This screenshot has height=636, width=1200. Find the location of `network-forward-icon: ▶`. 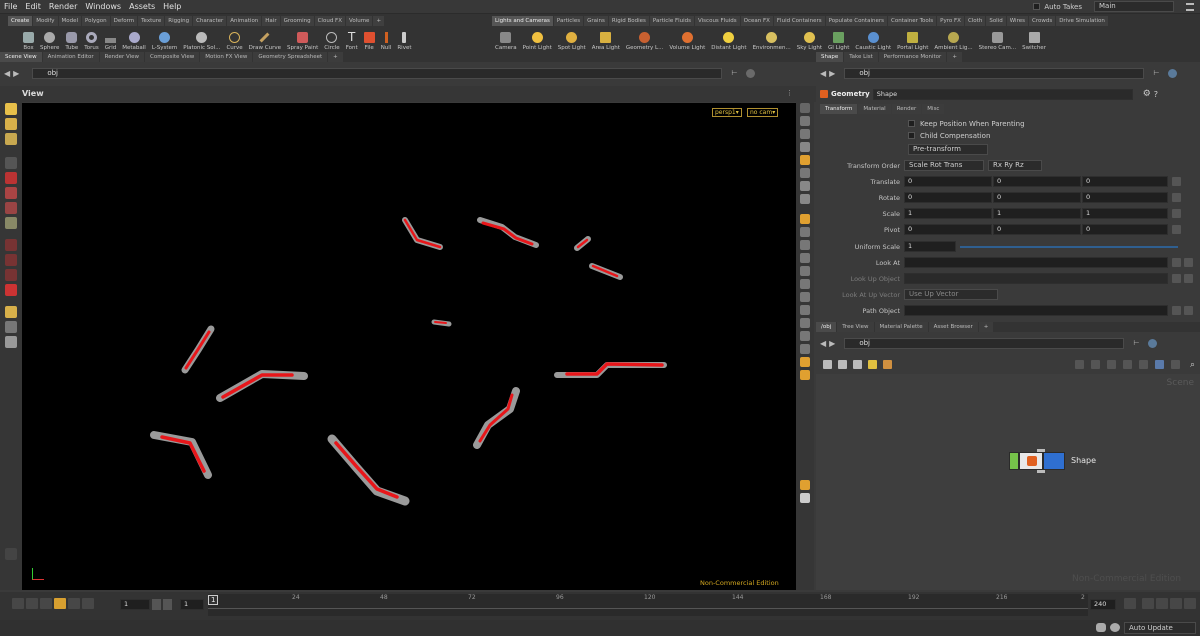

network-forward-icon: ▶ is located at coordinates (832, 343).